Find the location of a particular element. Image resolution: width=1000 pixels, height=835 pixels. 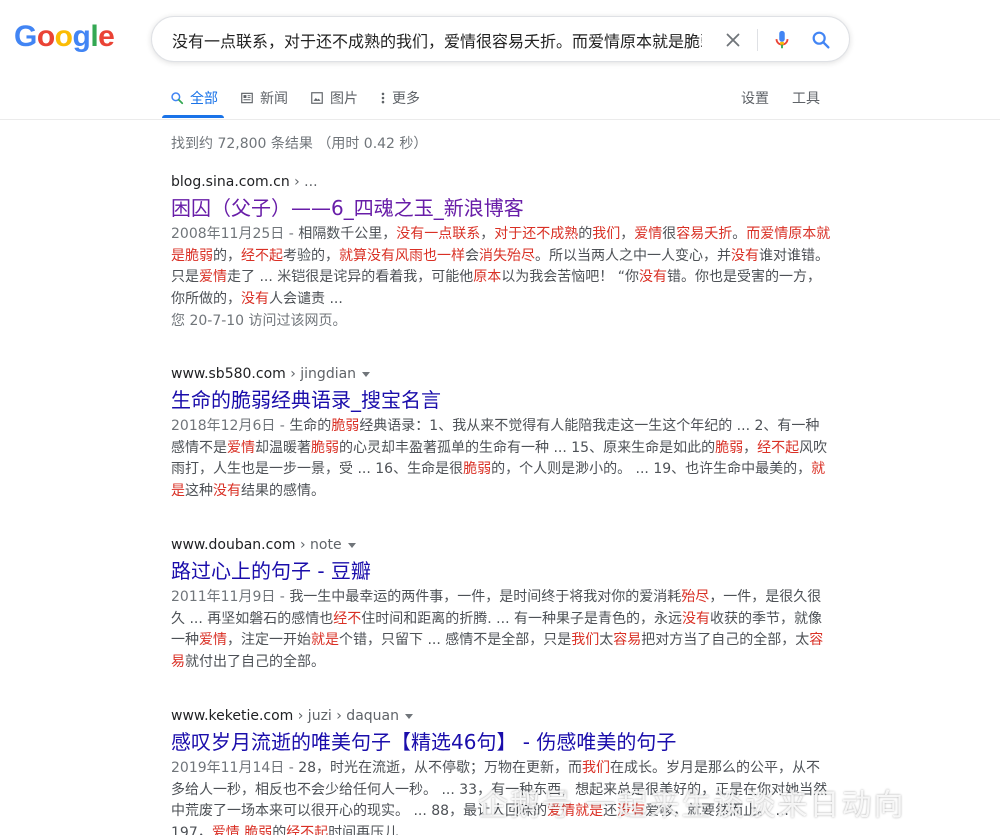

result-url: www.douban.com › note is located at coordinates (501, 545).